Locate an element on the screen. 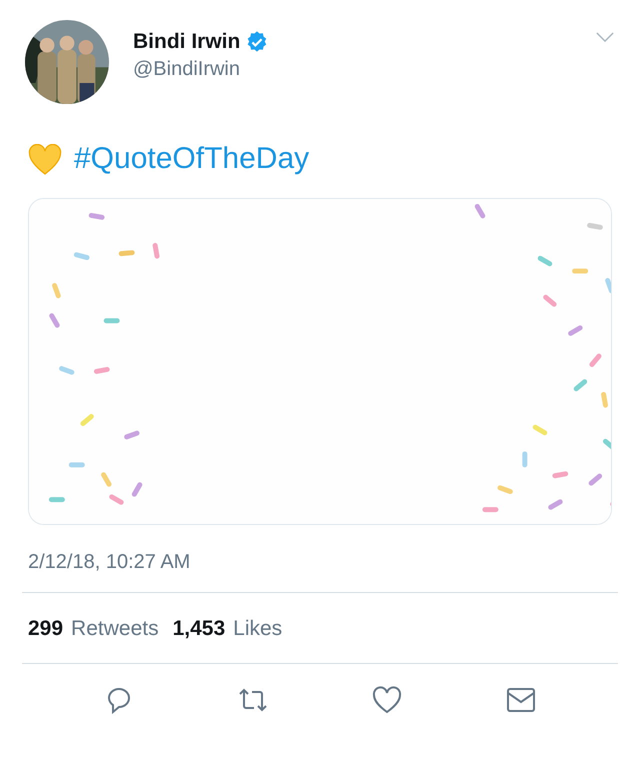 This screenshot has width=640, height=770. stat-label: Retweets is located at coordinates (115, 629).